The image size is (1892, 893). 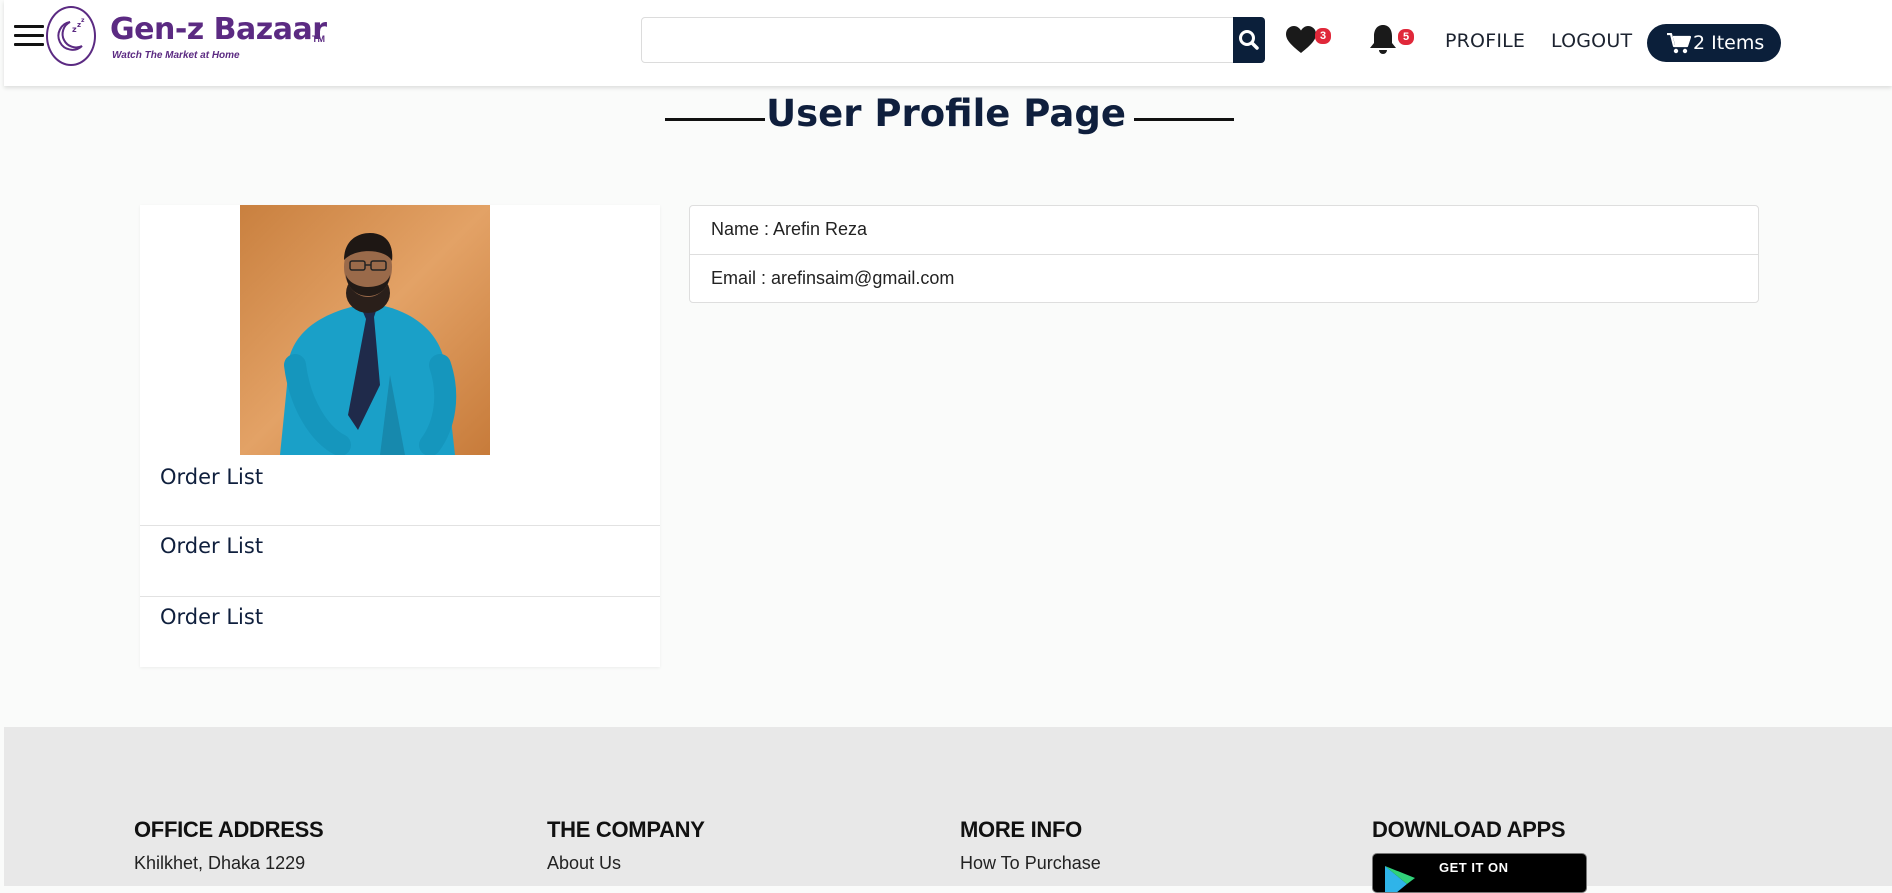 What do you see at coordinates (1030, 845) in the screenshot?
I see `footer-more-info: MORE INFO How To Purchase` at bounding box center [1030, 845].